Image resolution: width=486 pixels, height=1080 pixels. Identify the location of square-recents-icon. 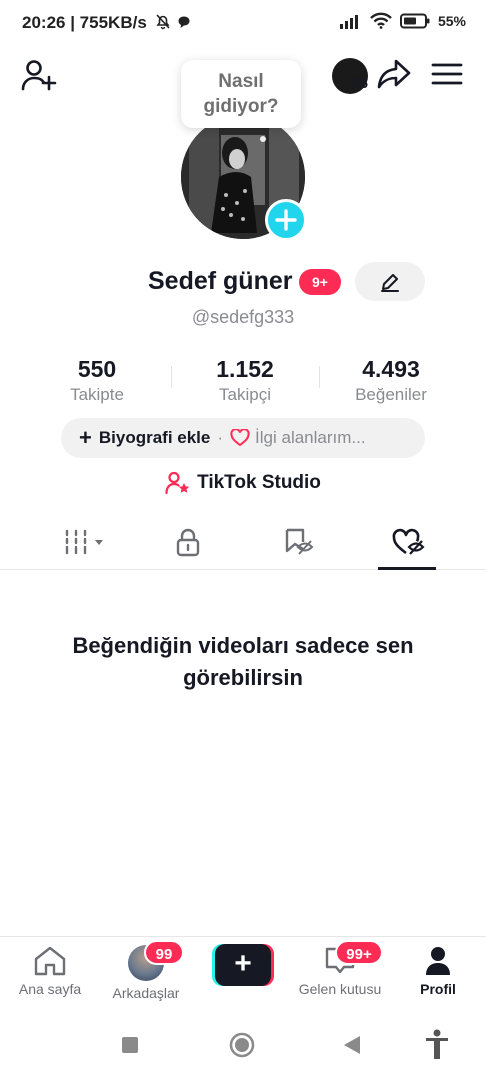
(130, 1045).